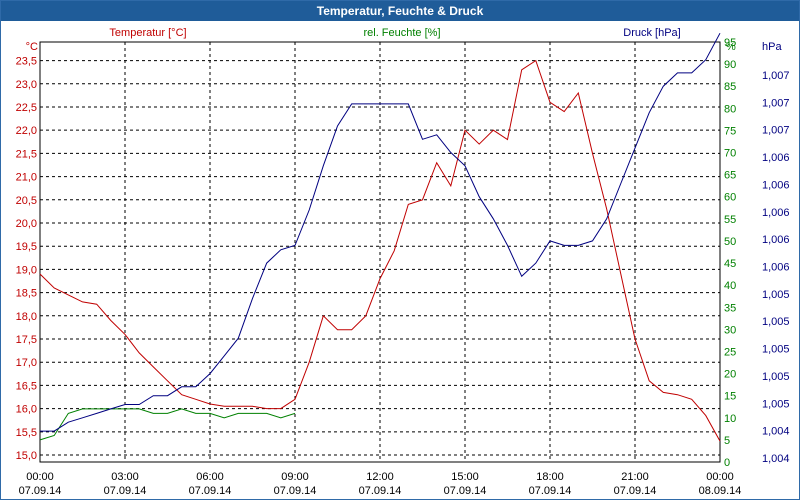  Describe the element at coordinates (772, 47) in the screenshot. I see `pressure-unit-label: hPa` at that location.